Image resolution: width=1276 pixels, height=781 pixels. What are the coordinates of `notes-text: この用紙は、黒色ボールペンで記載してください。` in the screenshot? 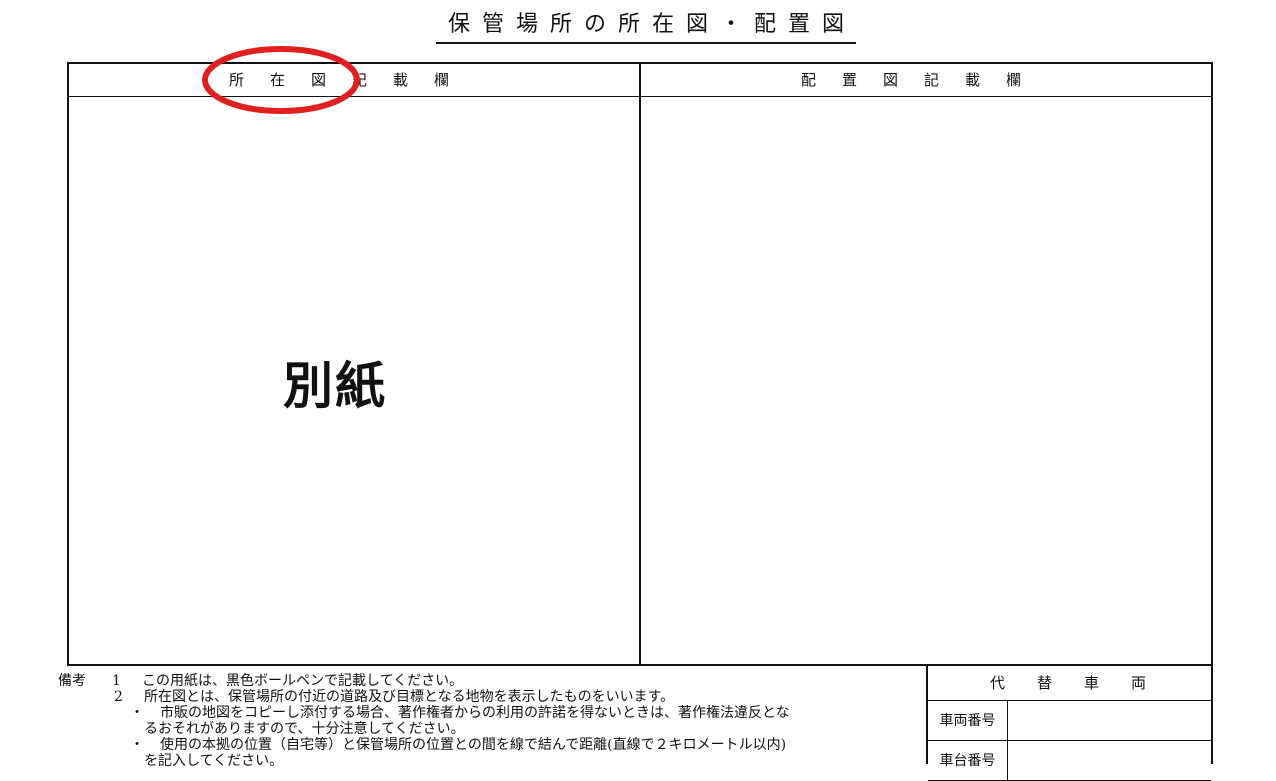 It's located at (303, 681).